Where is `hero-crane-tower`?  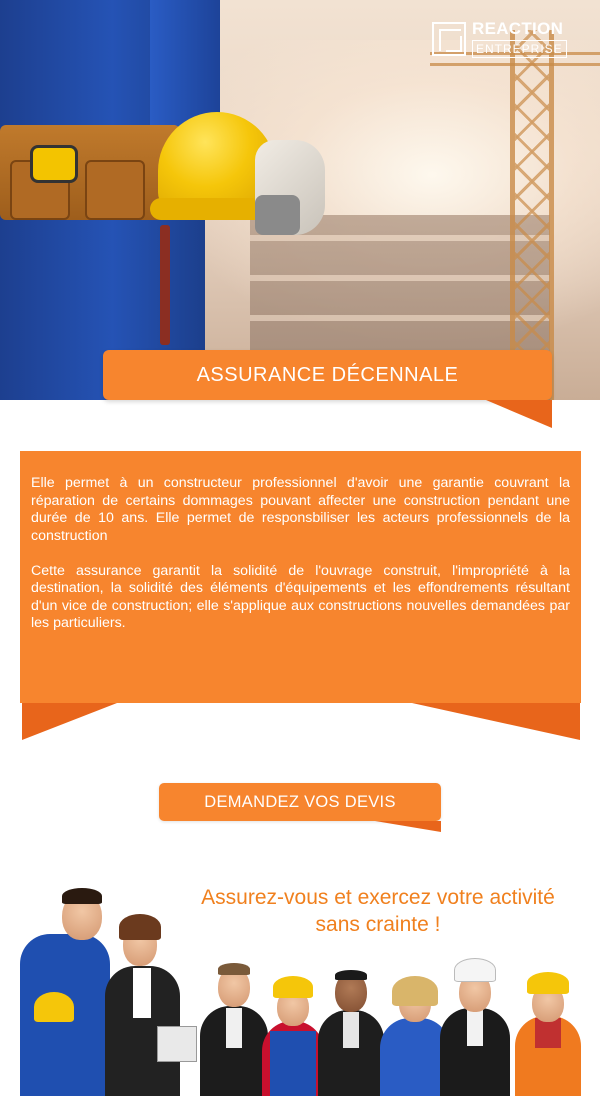
hero-crane-tower is located at coordinates (532, 215).